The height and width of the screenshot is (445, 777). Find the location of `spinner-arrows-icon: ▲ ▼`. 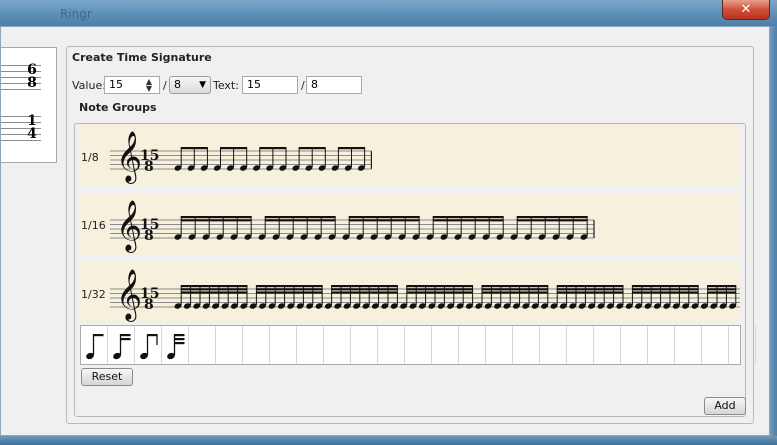

spinner-arrows-icon: ▲ ▼ is located at coordinates (149, 86).